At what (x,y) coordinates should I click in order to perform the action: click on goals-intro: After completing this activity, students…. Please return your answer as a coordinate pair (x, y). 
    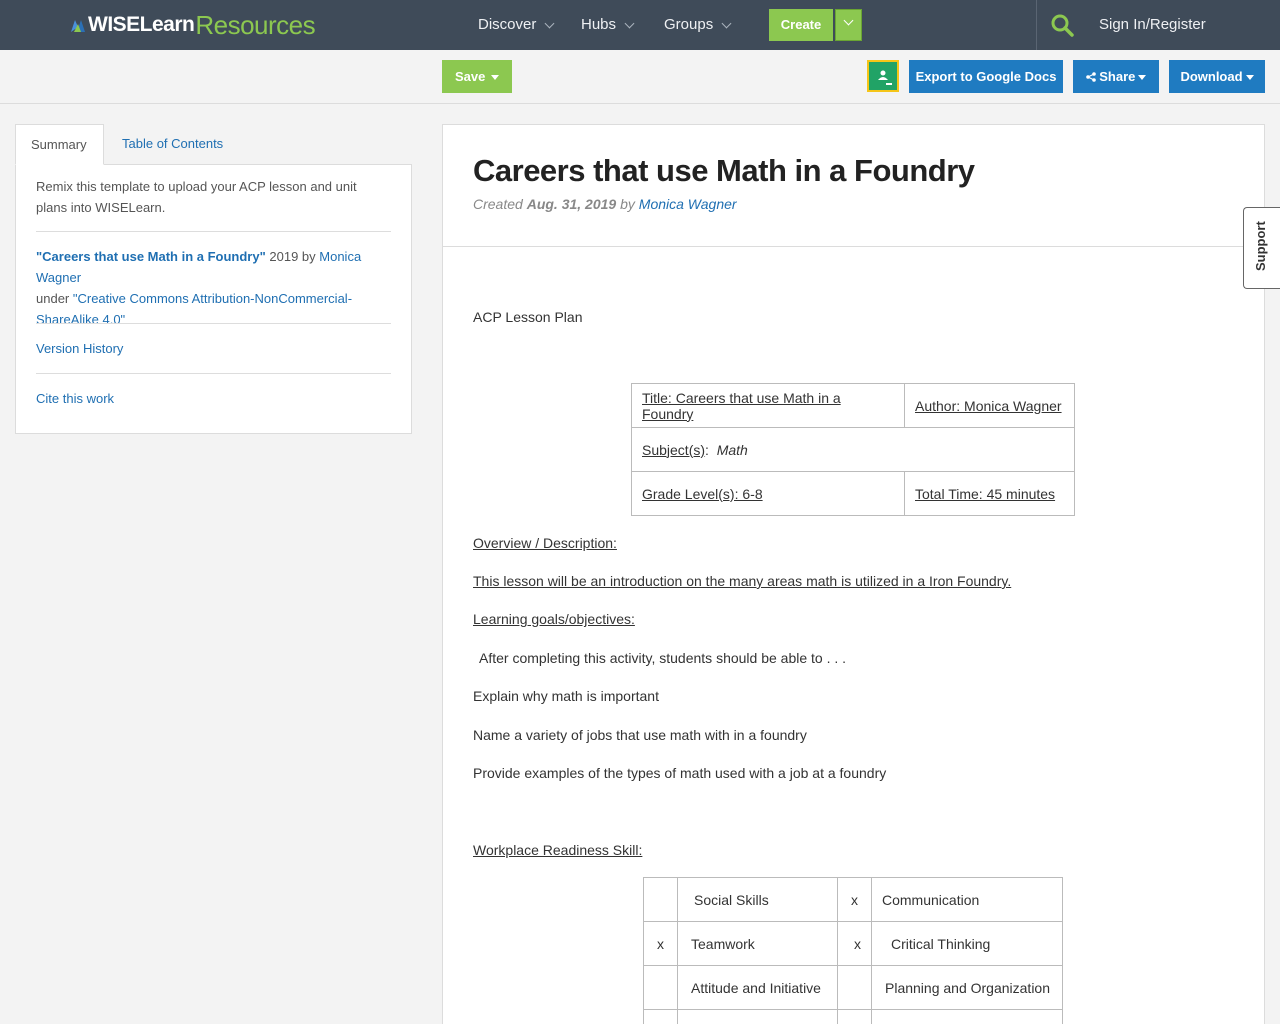
    Looking at the image, I should click on (663, 658).